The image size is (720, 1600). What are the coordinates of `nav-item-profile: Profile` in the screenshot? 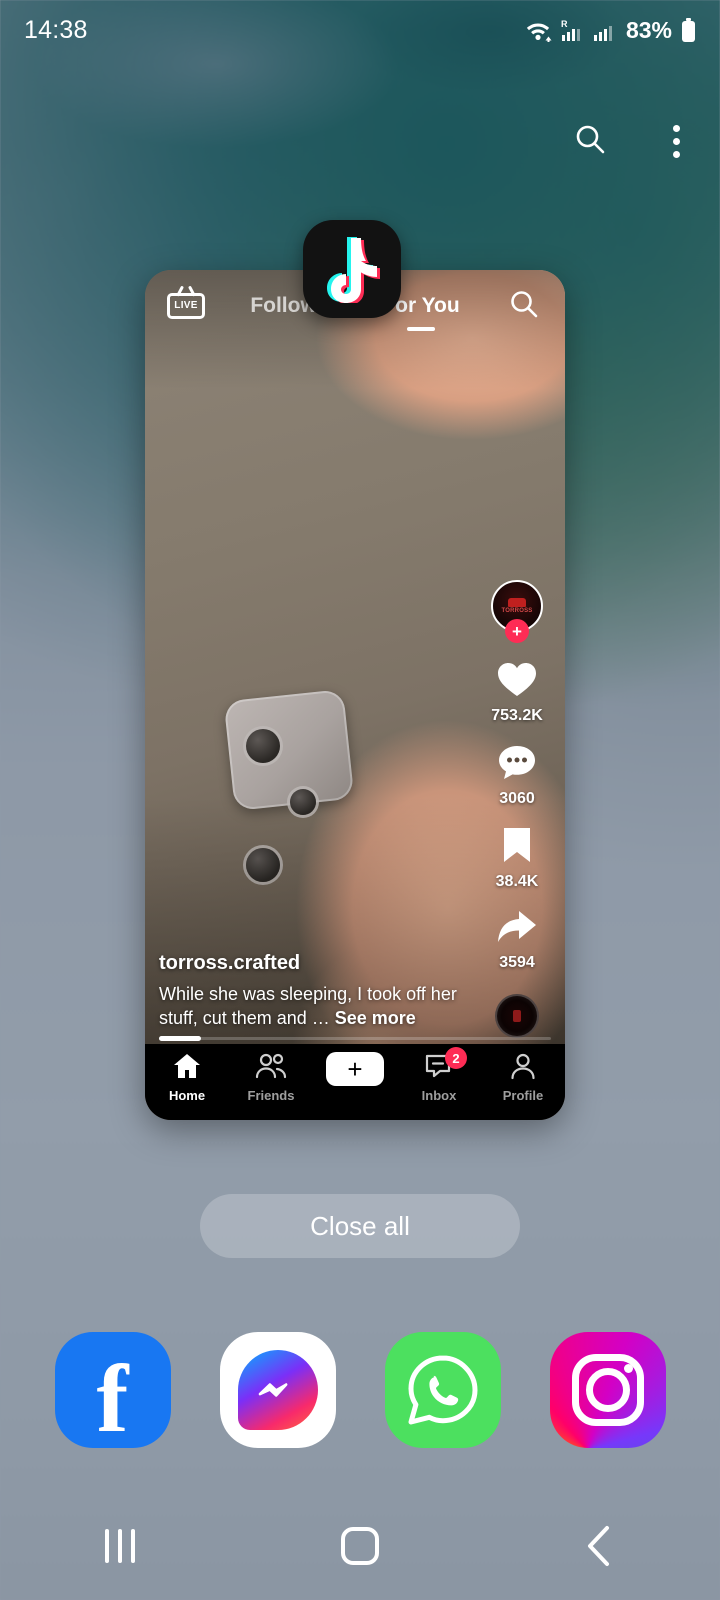 It's located at (523, 1077).